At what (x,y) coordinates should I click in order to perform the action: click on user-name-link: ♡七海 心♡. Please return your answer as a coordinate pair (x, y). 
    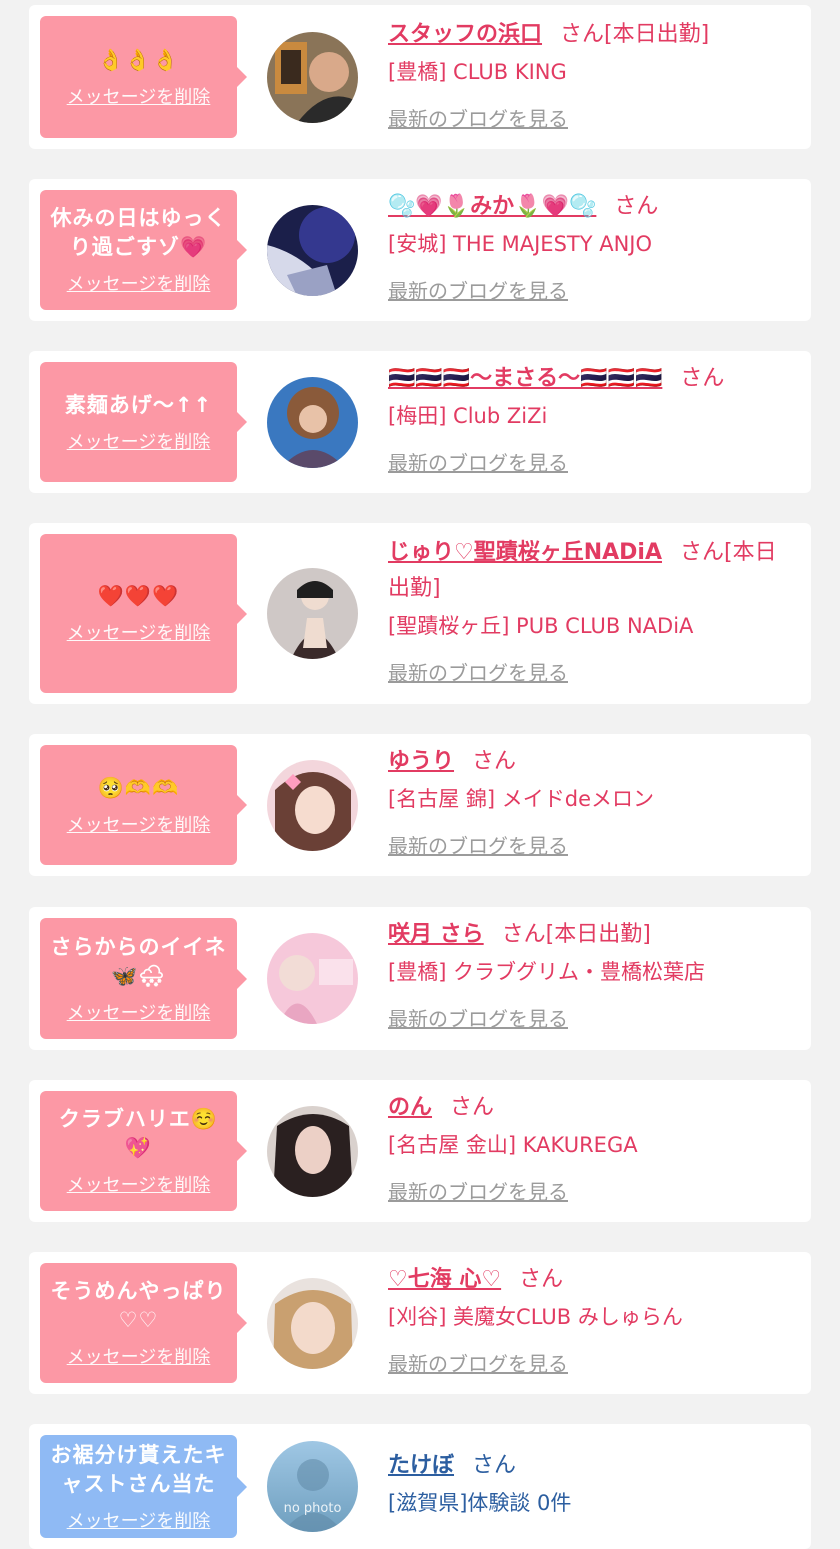
    Looking at the image, I should click on (444, 1279).